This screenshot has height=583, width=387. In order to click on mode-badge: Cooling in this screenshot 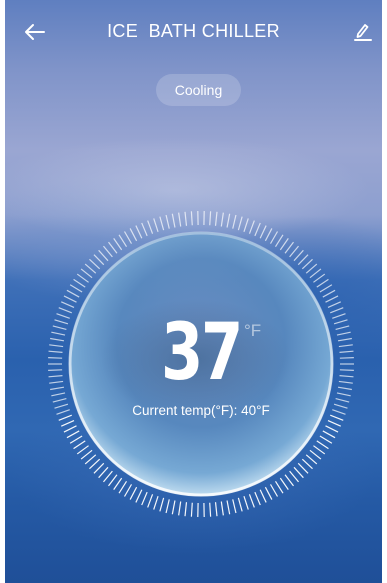, I will do `click(198, 90)`.